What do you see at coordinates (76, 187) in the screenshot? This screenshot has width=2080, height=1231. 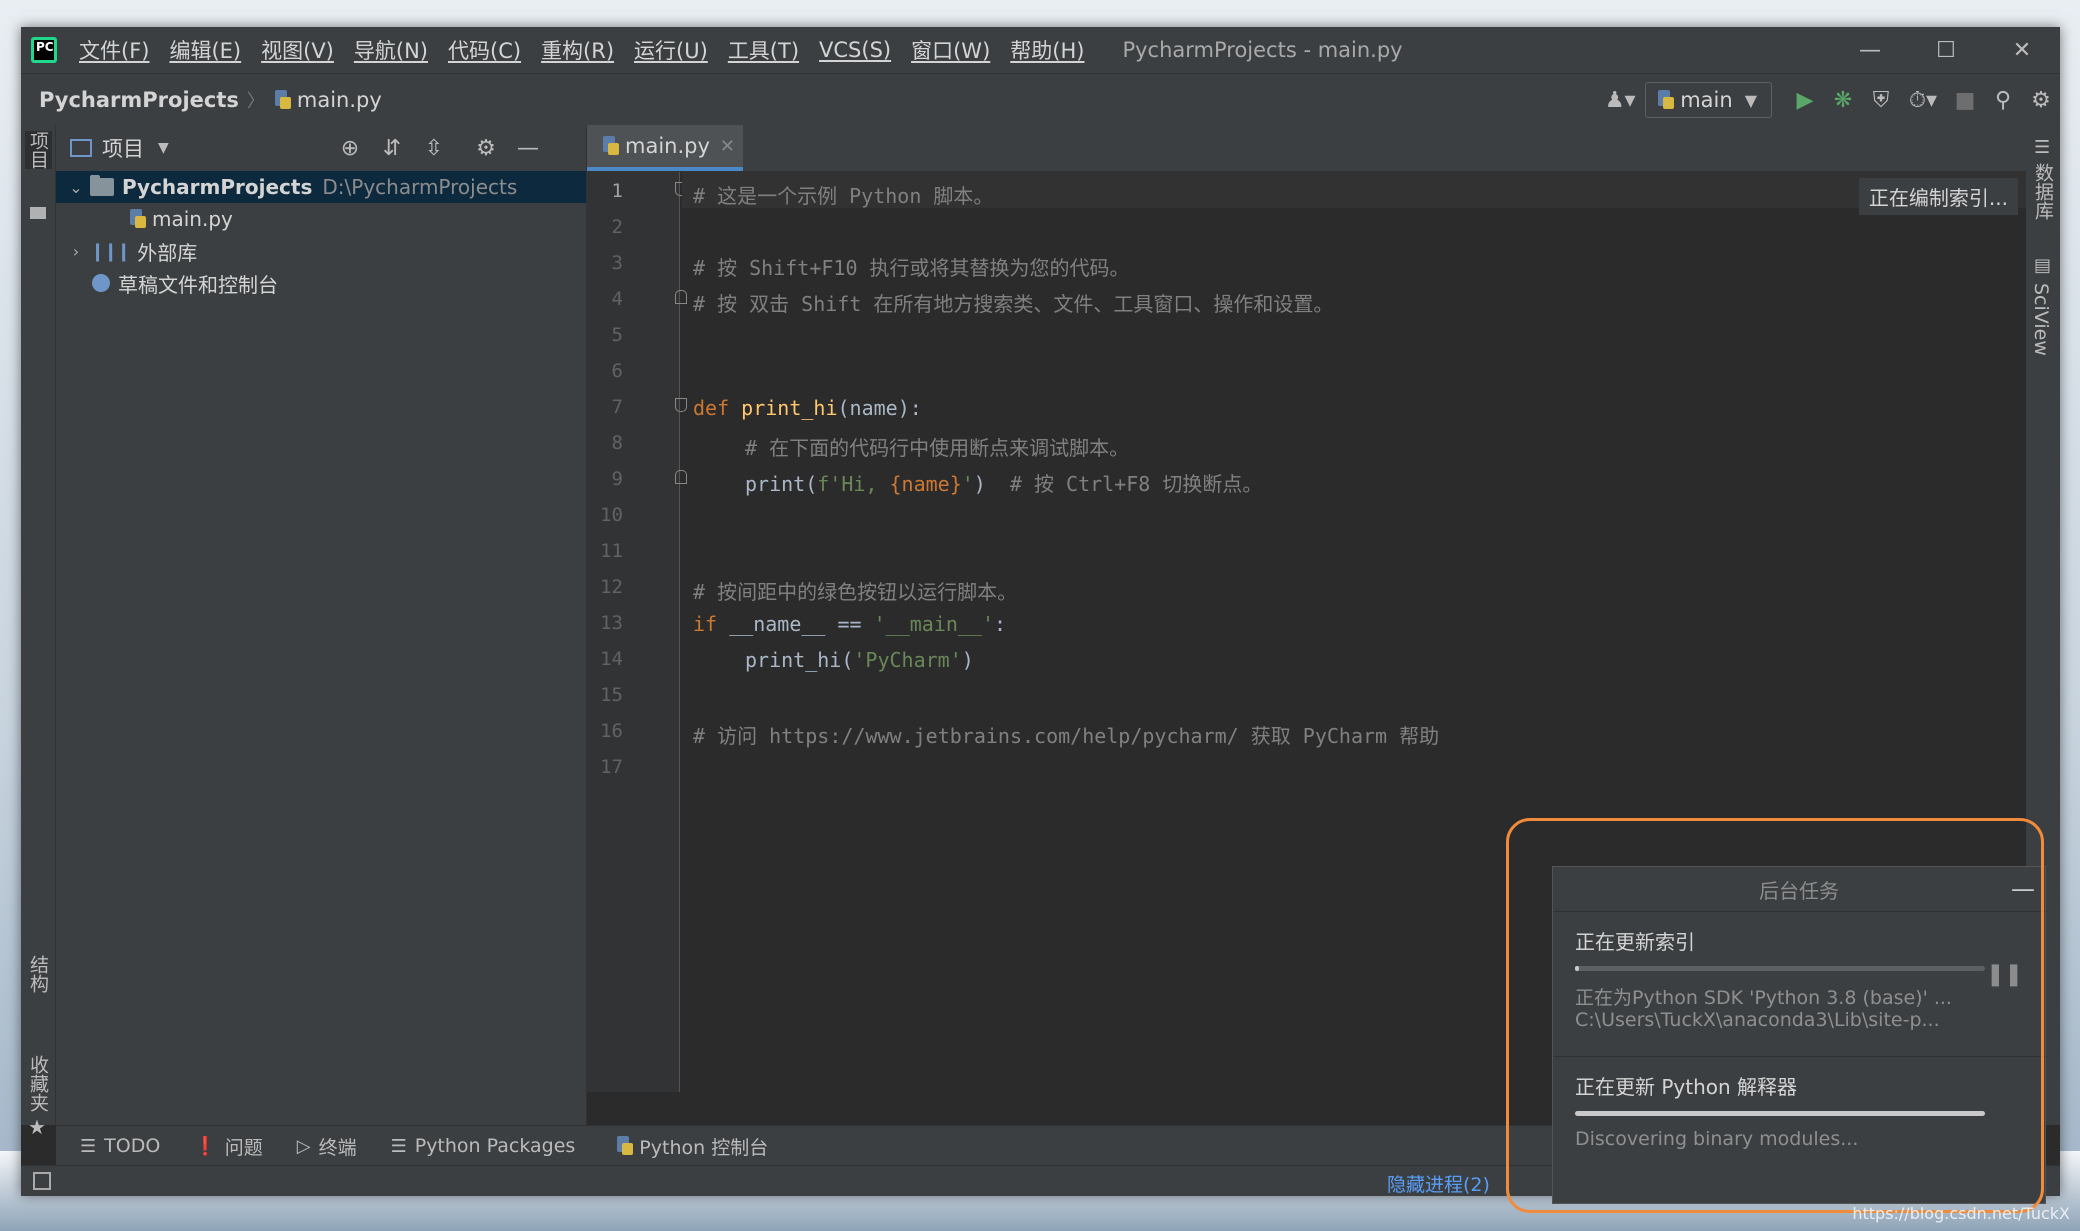 I see `chevron-down-icon: ⌄` at bounding box center [76, 187].